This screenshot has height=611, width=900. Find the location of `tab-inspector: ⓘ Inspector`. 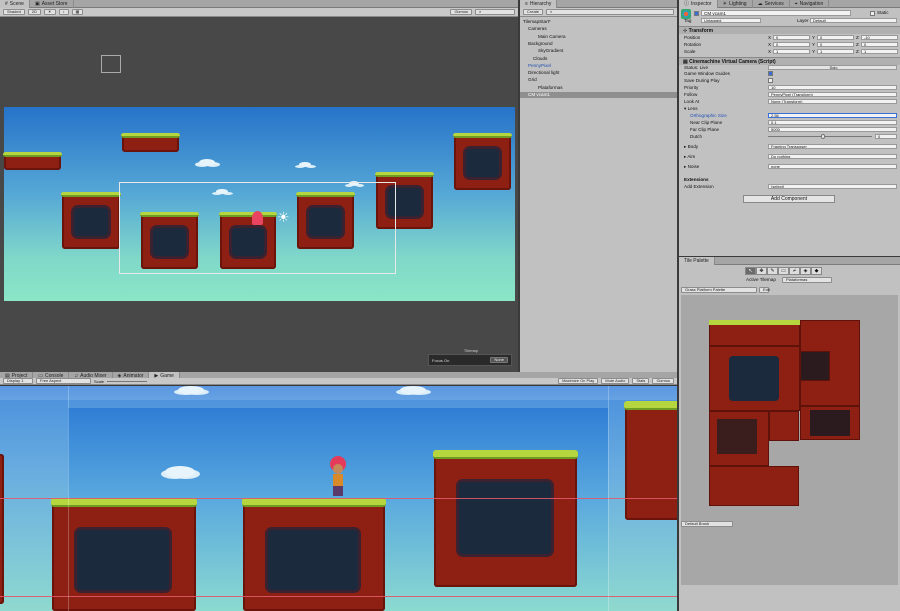

tab-inspector: ⓘ Inspector is located at coordinates (698, 4).